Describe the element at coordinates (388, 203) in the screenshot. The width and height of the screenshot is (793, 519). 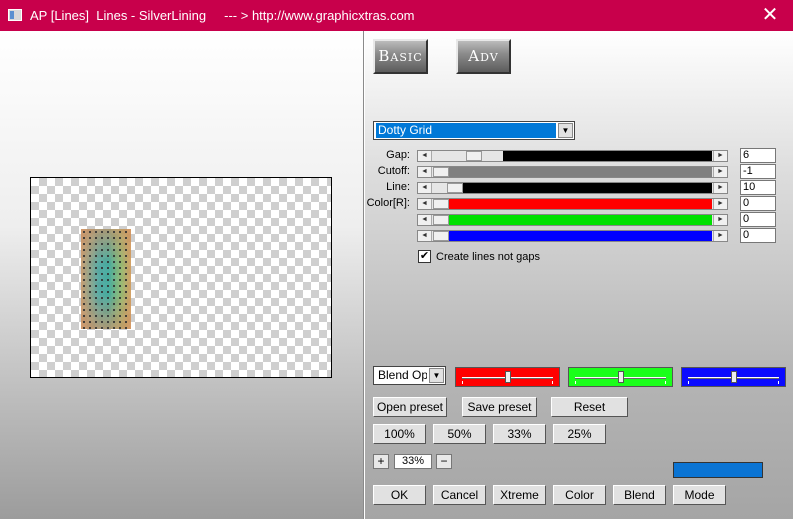
I see `slider-label: Color[R]:` at that location.